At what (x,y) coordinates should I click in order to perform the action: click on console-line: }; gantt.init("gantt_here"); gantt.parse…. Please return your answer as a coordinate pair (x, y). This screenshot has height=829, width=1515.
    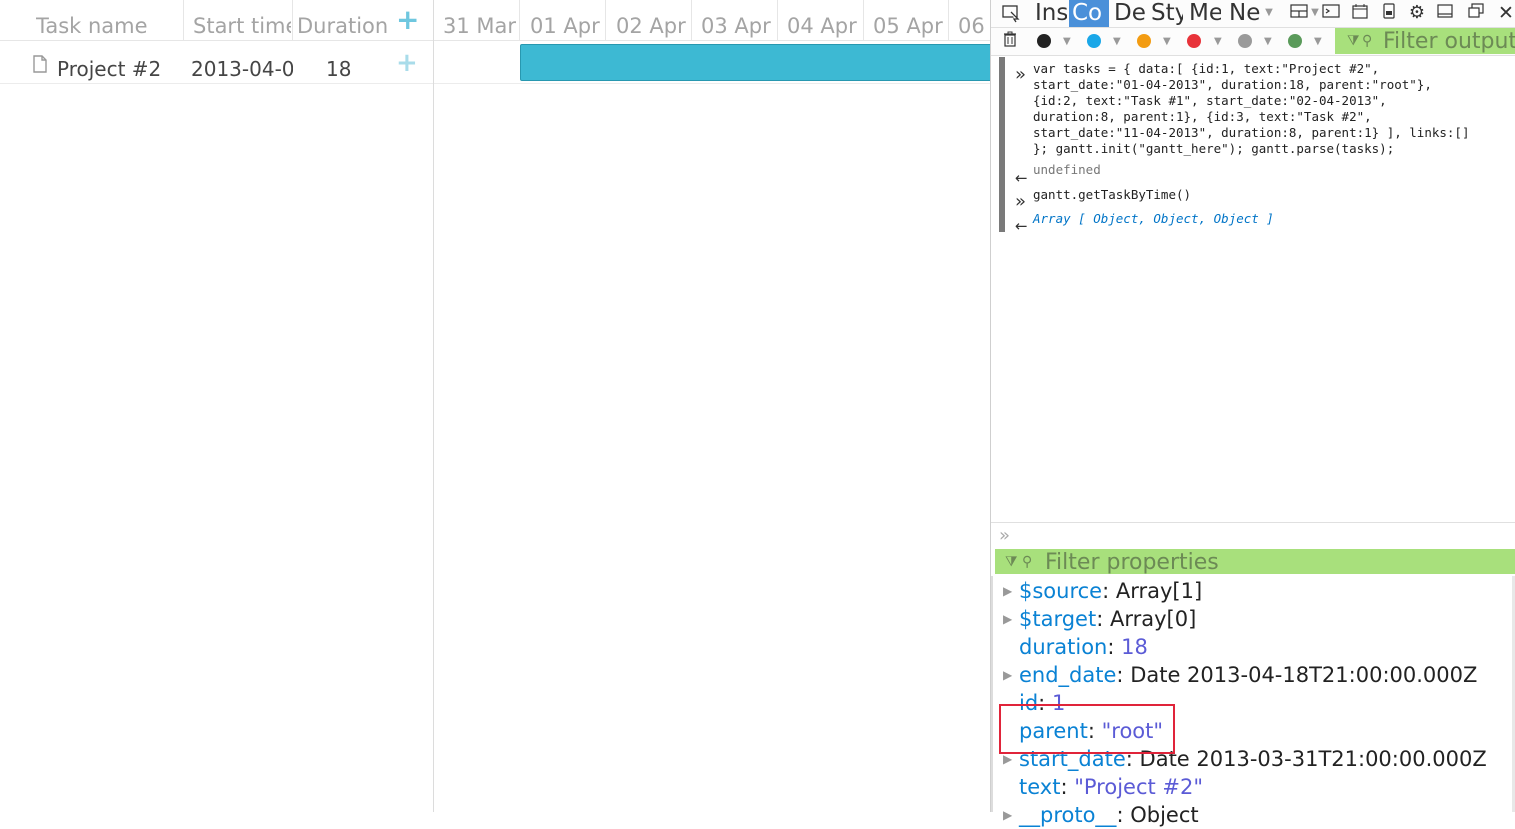
    Looking at the image, I should click on (1214, 148).